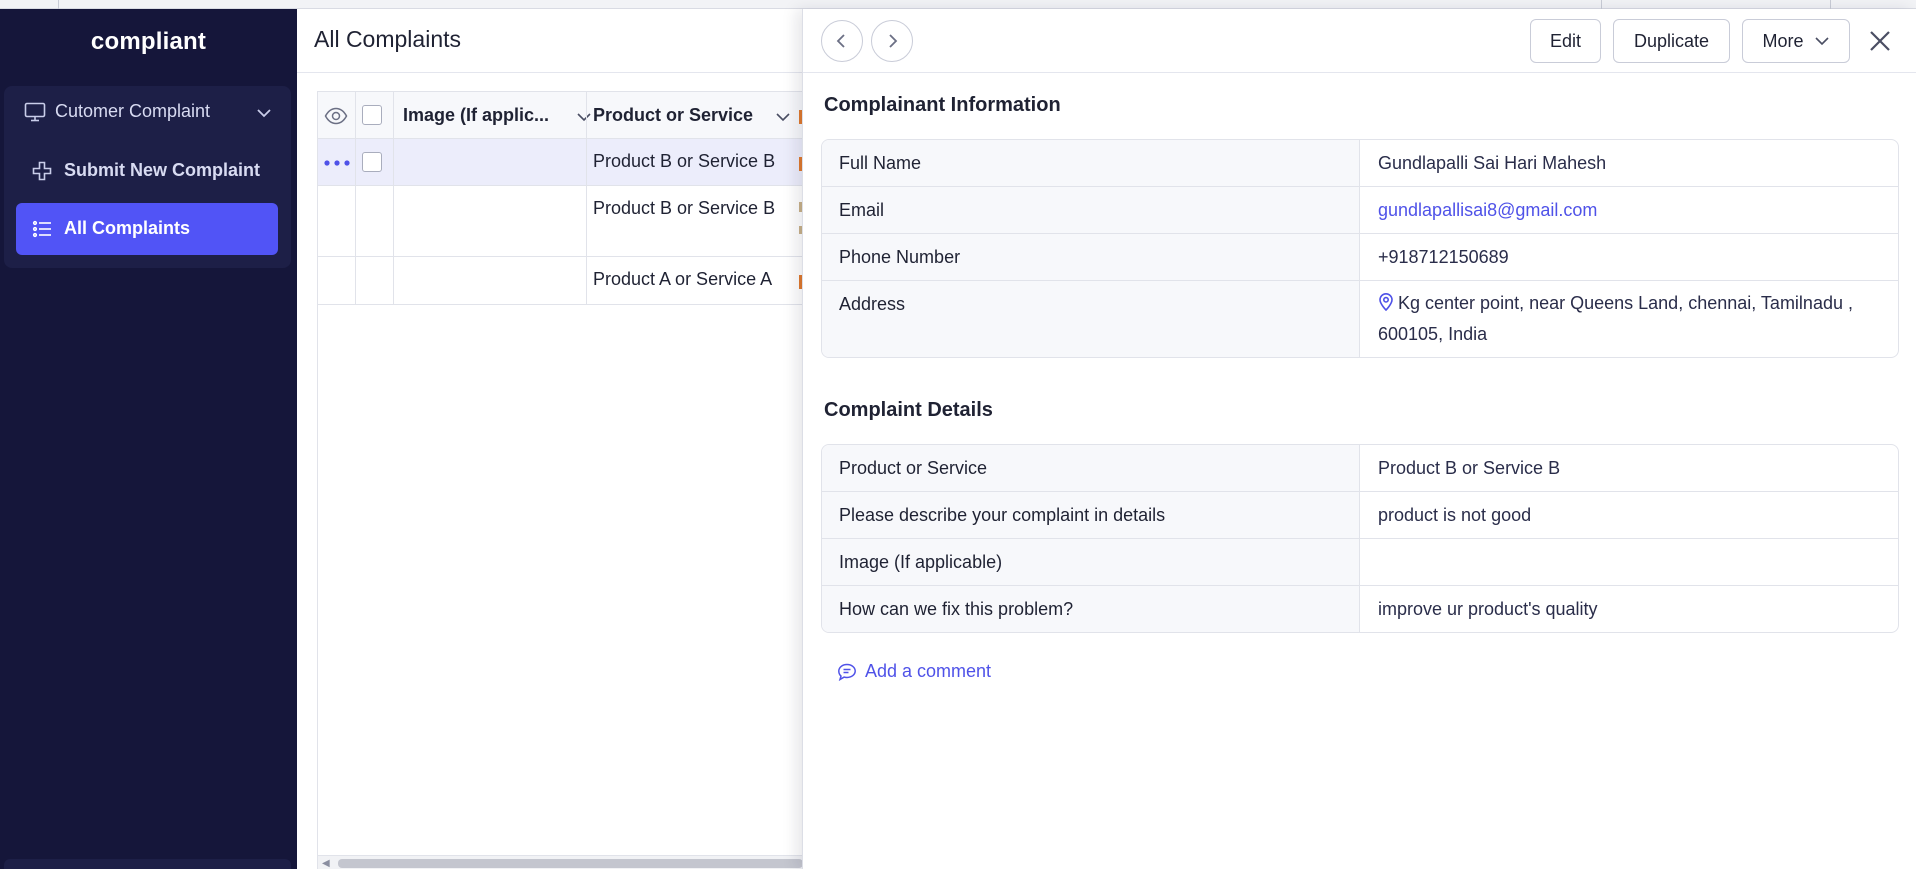 This screenshot has width=1916, height=869. Describe the element at coordinates (1091, 210) in the screenshot. I see `field-label: Email` at that location.